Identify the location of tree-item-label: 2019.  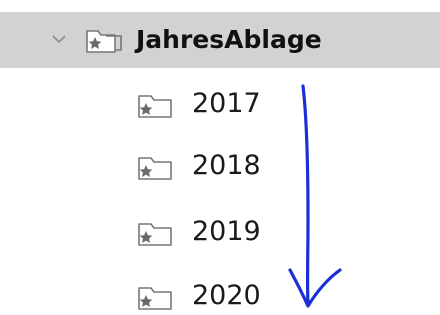
(226, 231).